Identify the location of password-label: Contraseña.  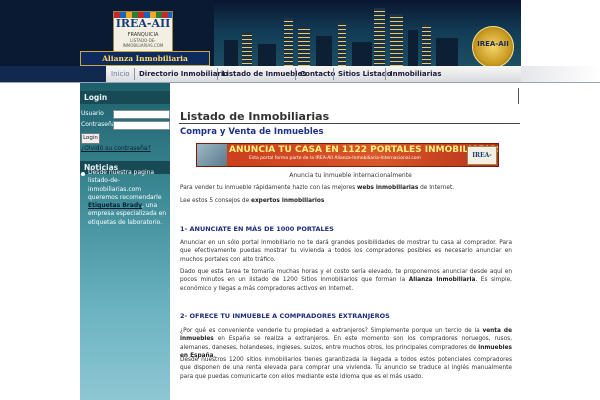
(98, 124).